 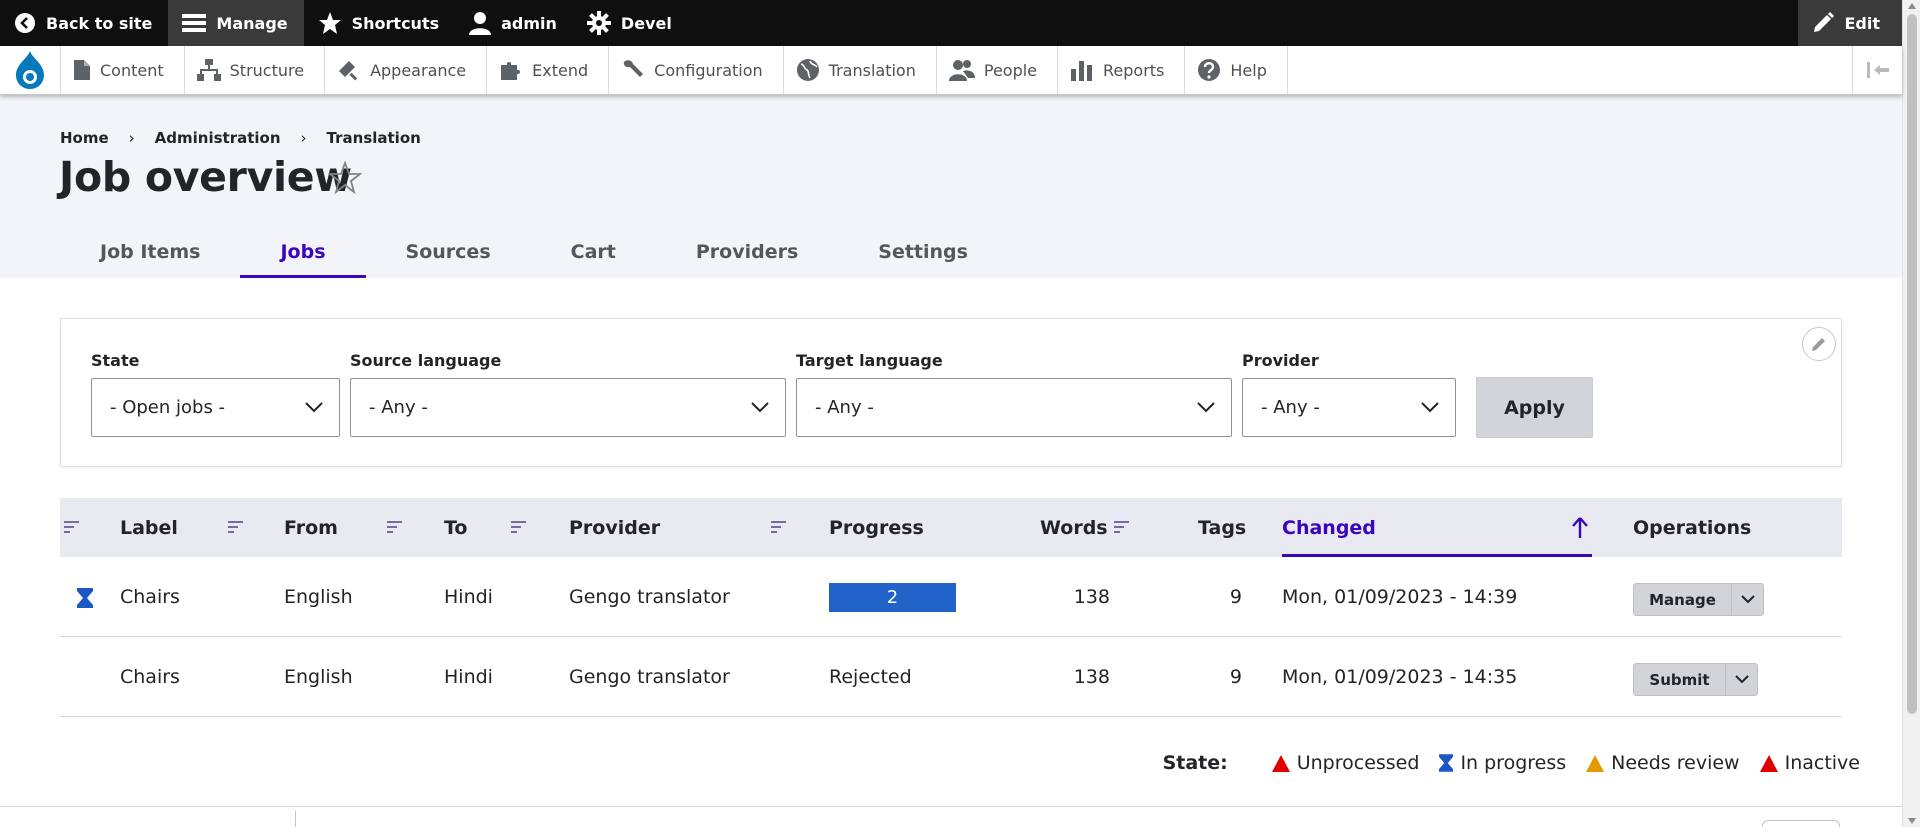 I want to click on edit-button: Edit, so click(x=1850, y=23).